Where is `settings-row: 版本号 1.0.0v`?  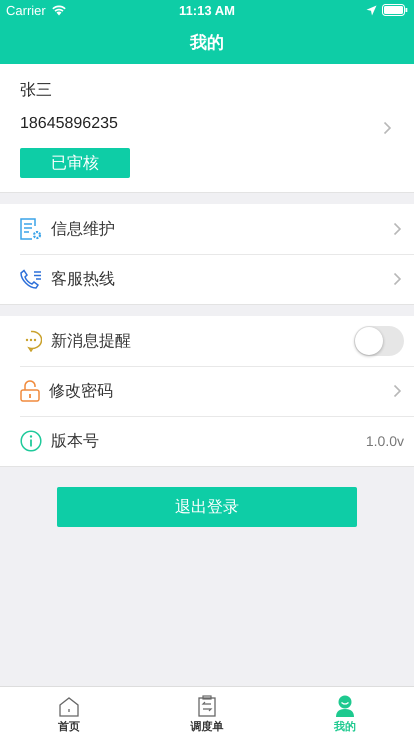
settings-row: 版本号 1.0.0v is located at coordinates (207, 441).